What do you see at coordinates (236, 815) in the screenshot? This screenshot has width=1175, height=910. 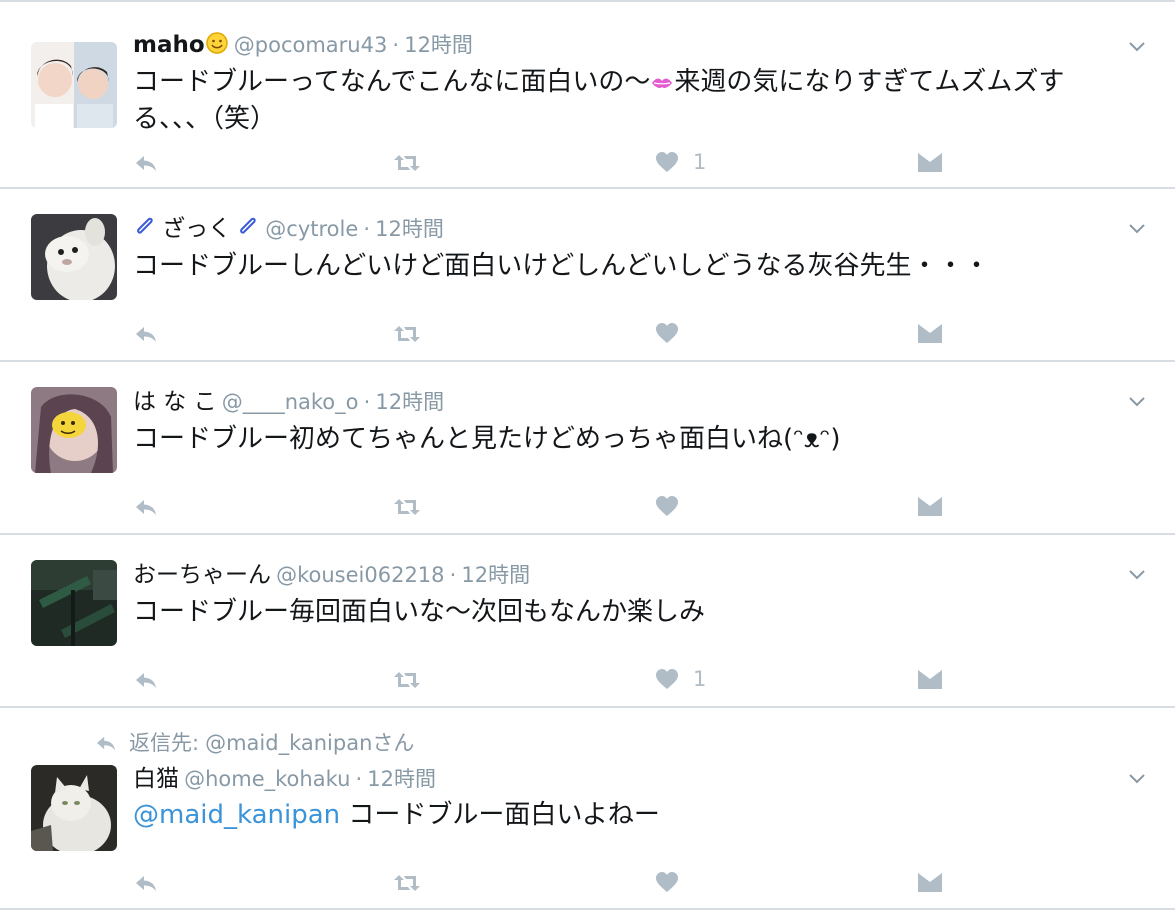 I see `mention-link: @maid_kanipan` at bounding box center [236, 815].